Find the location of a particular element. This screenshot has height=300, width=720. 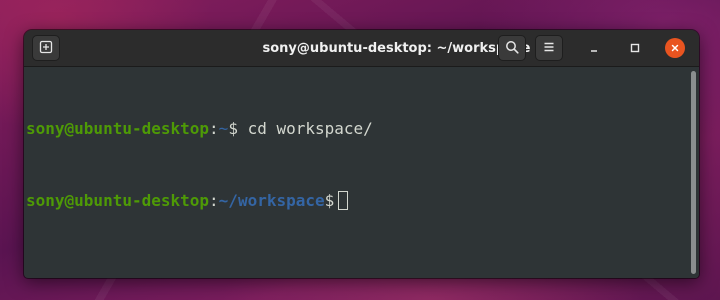

new-tab-button is located at coordinates (46, 48).